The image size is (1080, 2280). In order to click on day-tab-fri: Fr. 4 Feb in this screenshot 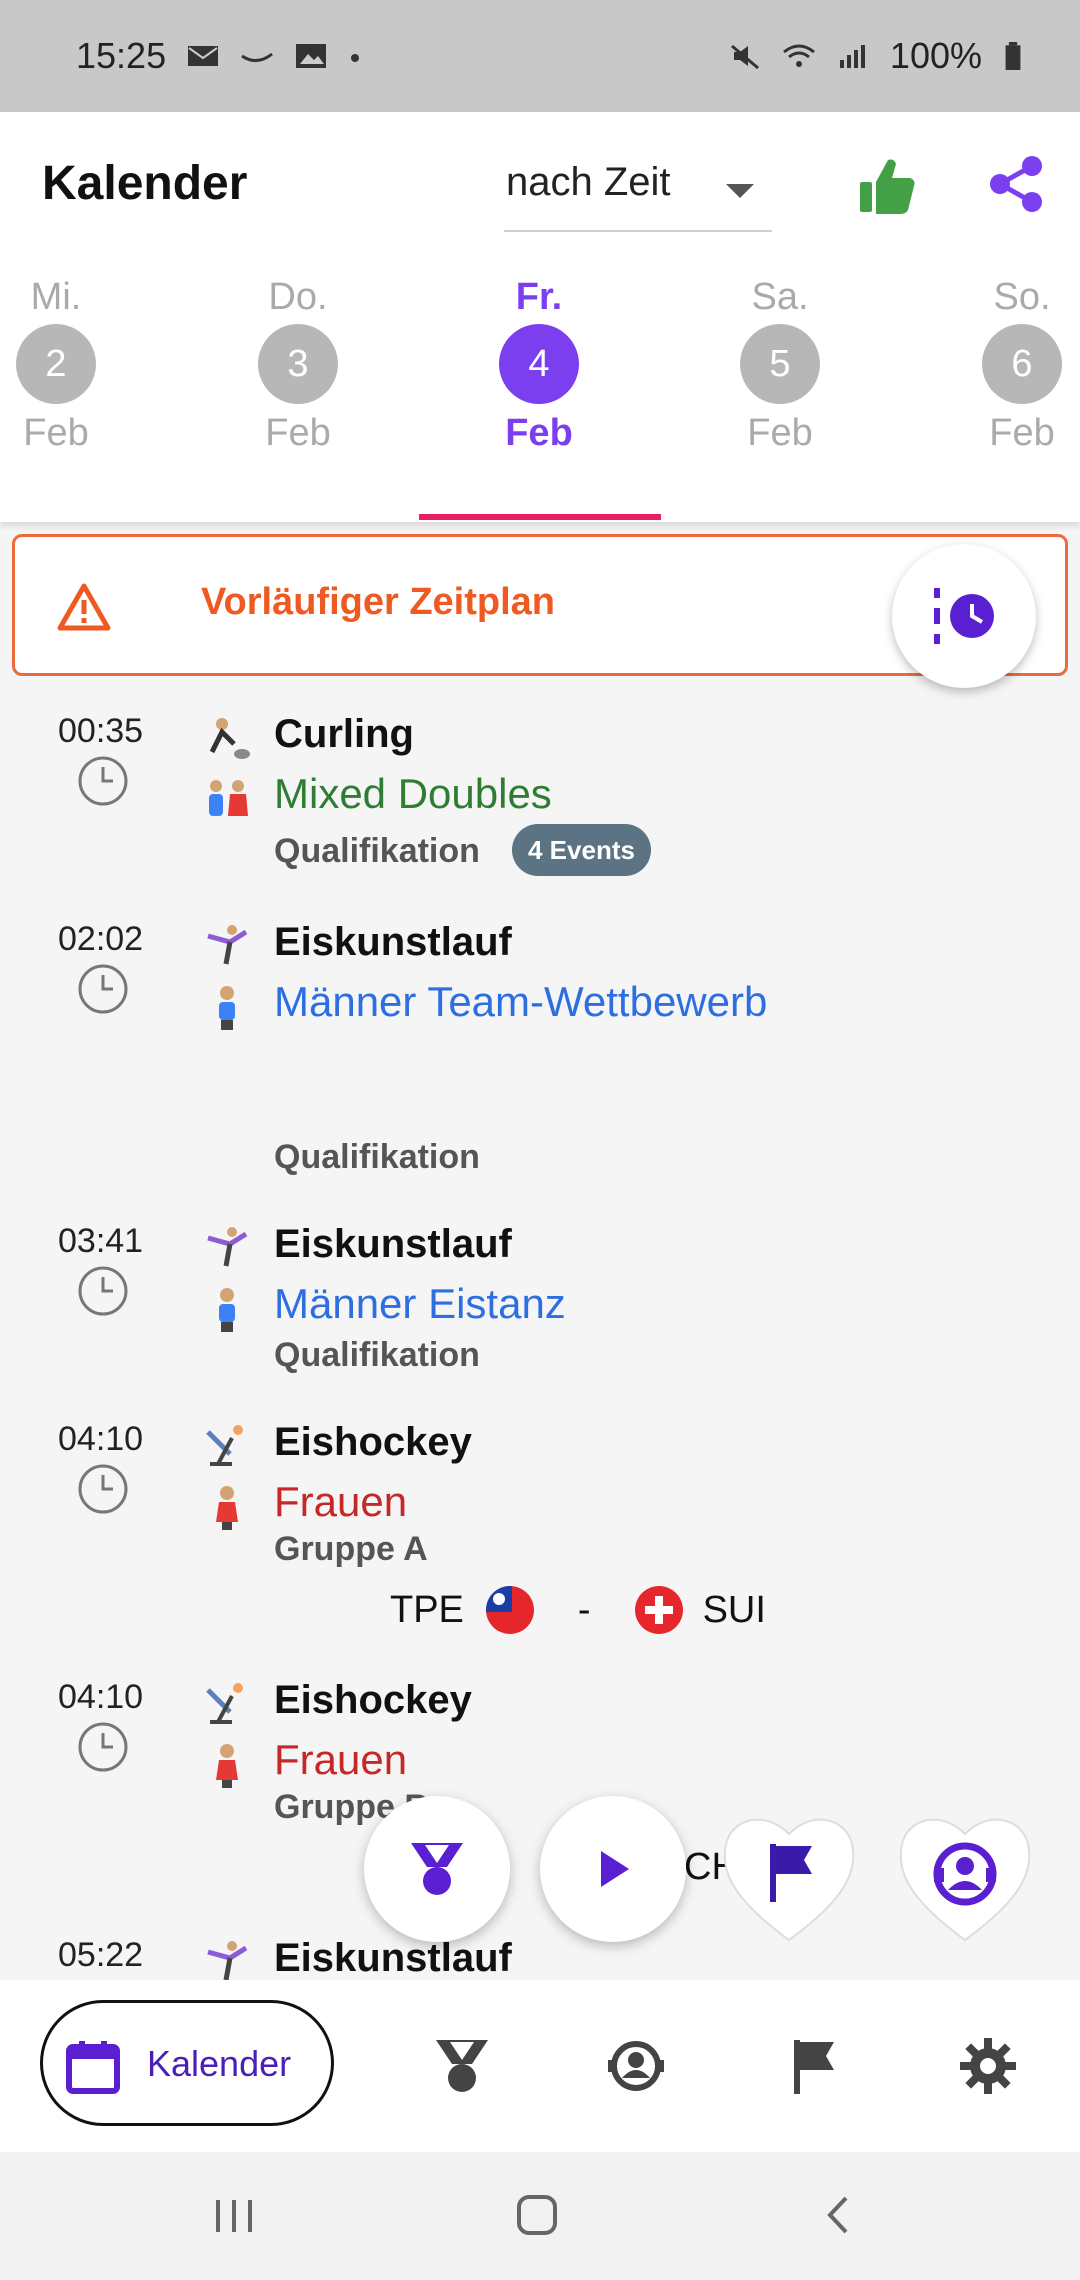, I will do `click(539, 363)`.